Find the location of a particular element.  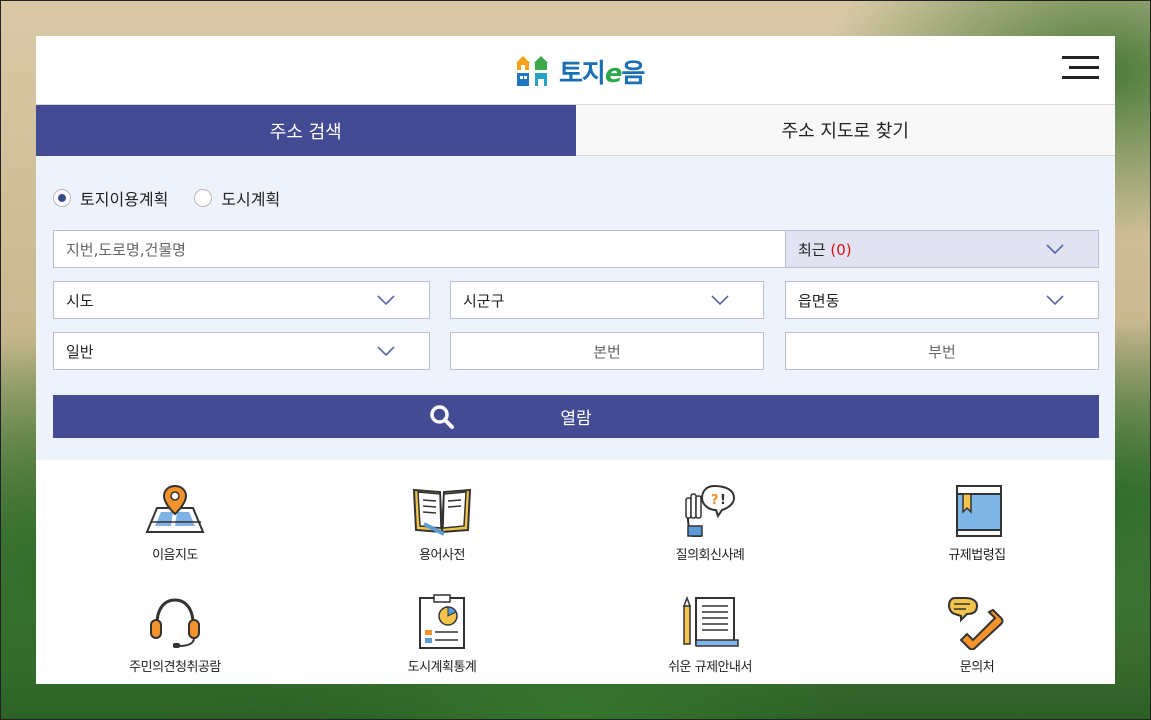

radio-label: 도시계획 is located at coordinates (251, 199).